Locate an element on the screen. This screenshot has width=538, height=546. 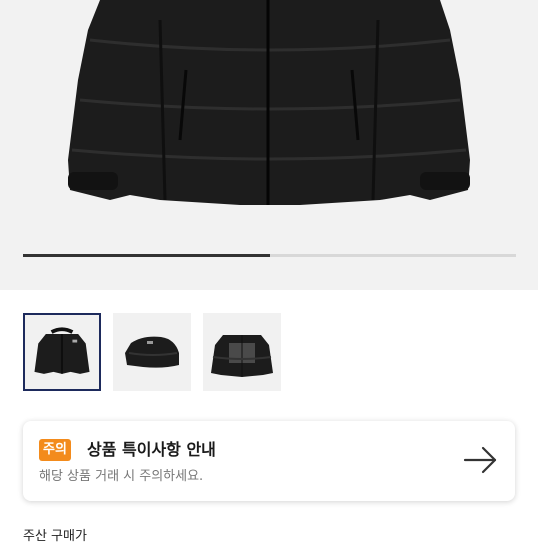
notice-title: 상품 특이사항 안내 is located at coordinates (151, 449).